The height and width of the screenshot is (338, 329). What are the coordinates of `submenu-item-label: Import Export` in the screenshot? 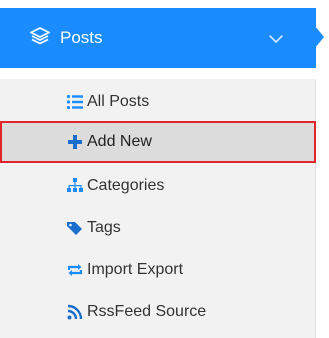 It's located at (135, 269).